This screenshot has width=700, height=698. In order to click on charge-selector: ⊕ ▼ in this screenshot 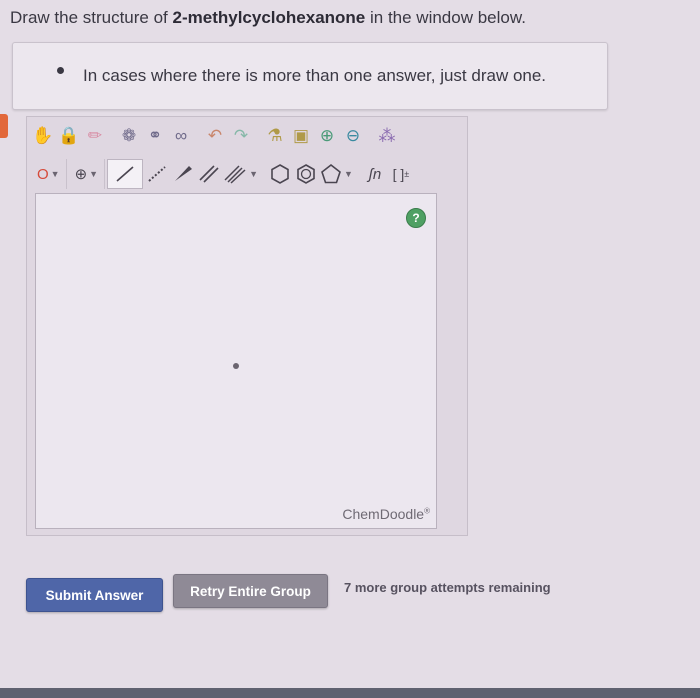, I will do `click(87, 174)`.